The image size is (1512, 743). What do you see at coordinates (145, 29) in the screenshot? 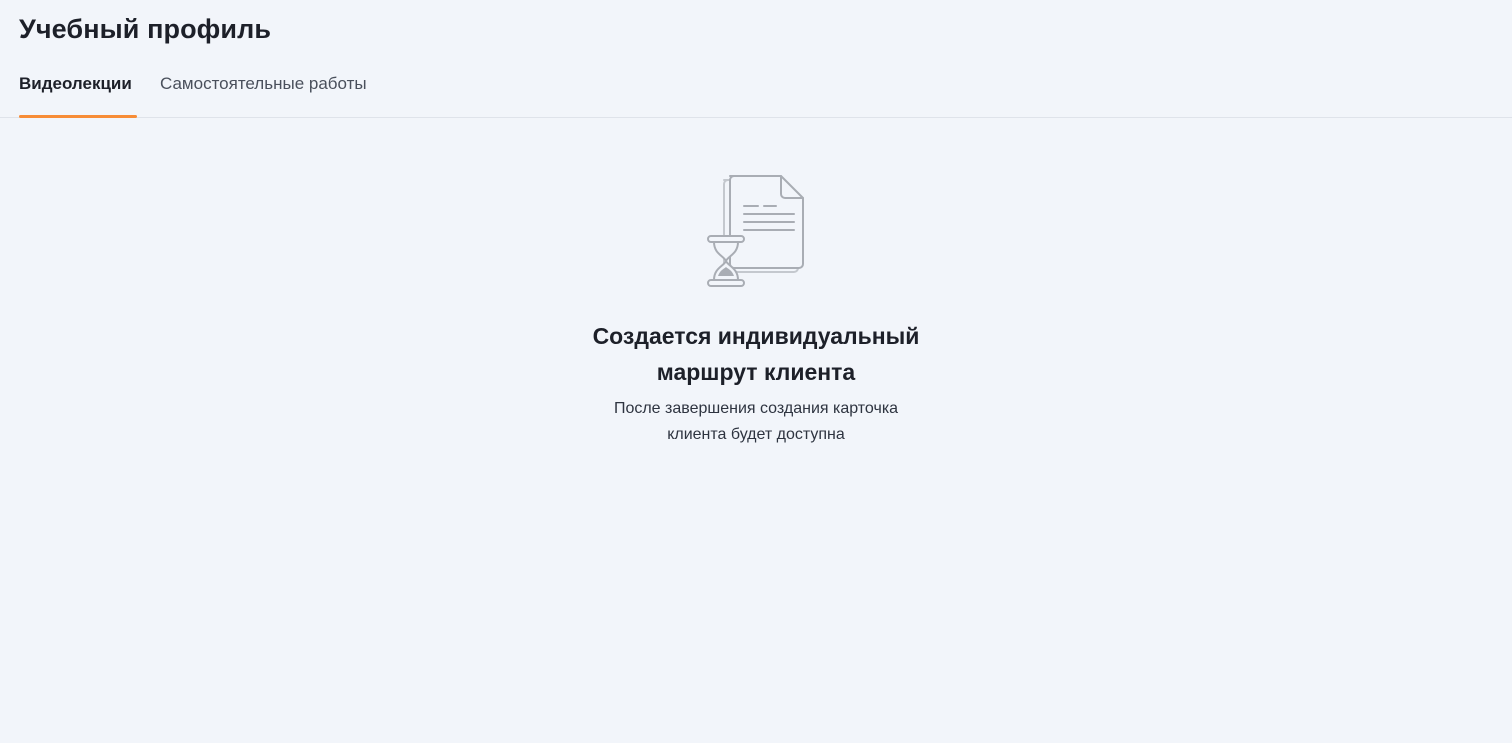
I see `page-title: Учебный профиль` at bounding box center [145, 29].